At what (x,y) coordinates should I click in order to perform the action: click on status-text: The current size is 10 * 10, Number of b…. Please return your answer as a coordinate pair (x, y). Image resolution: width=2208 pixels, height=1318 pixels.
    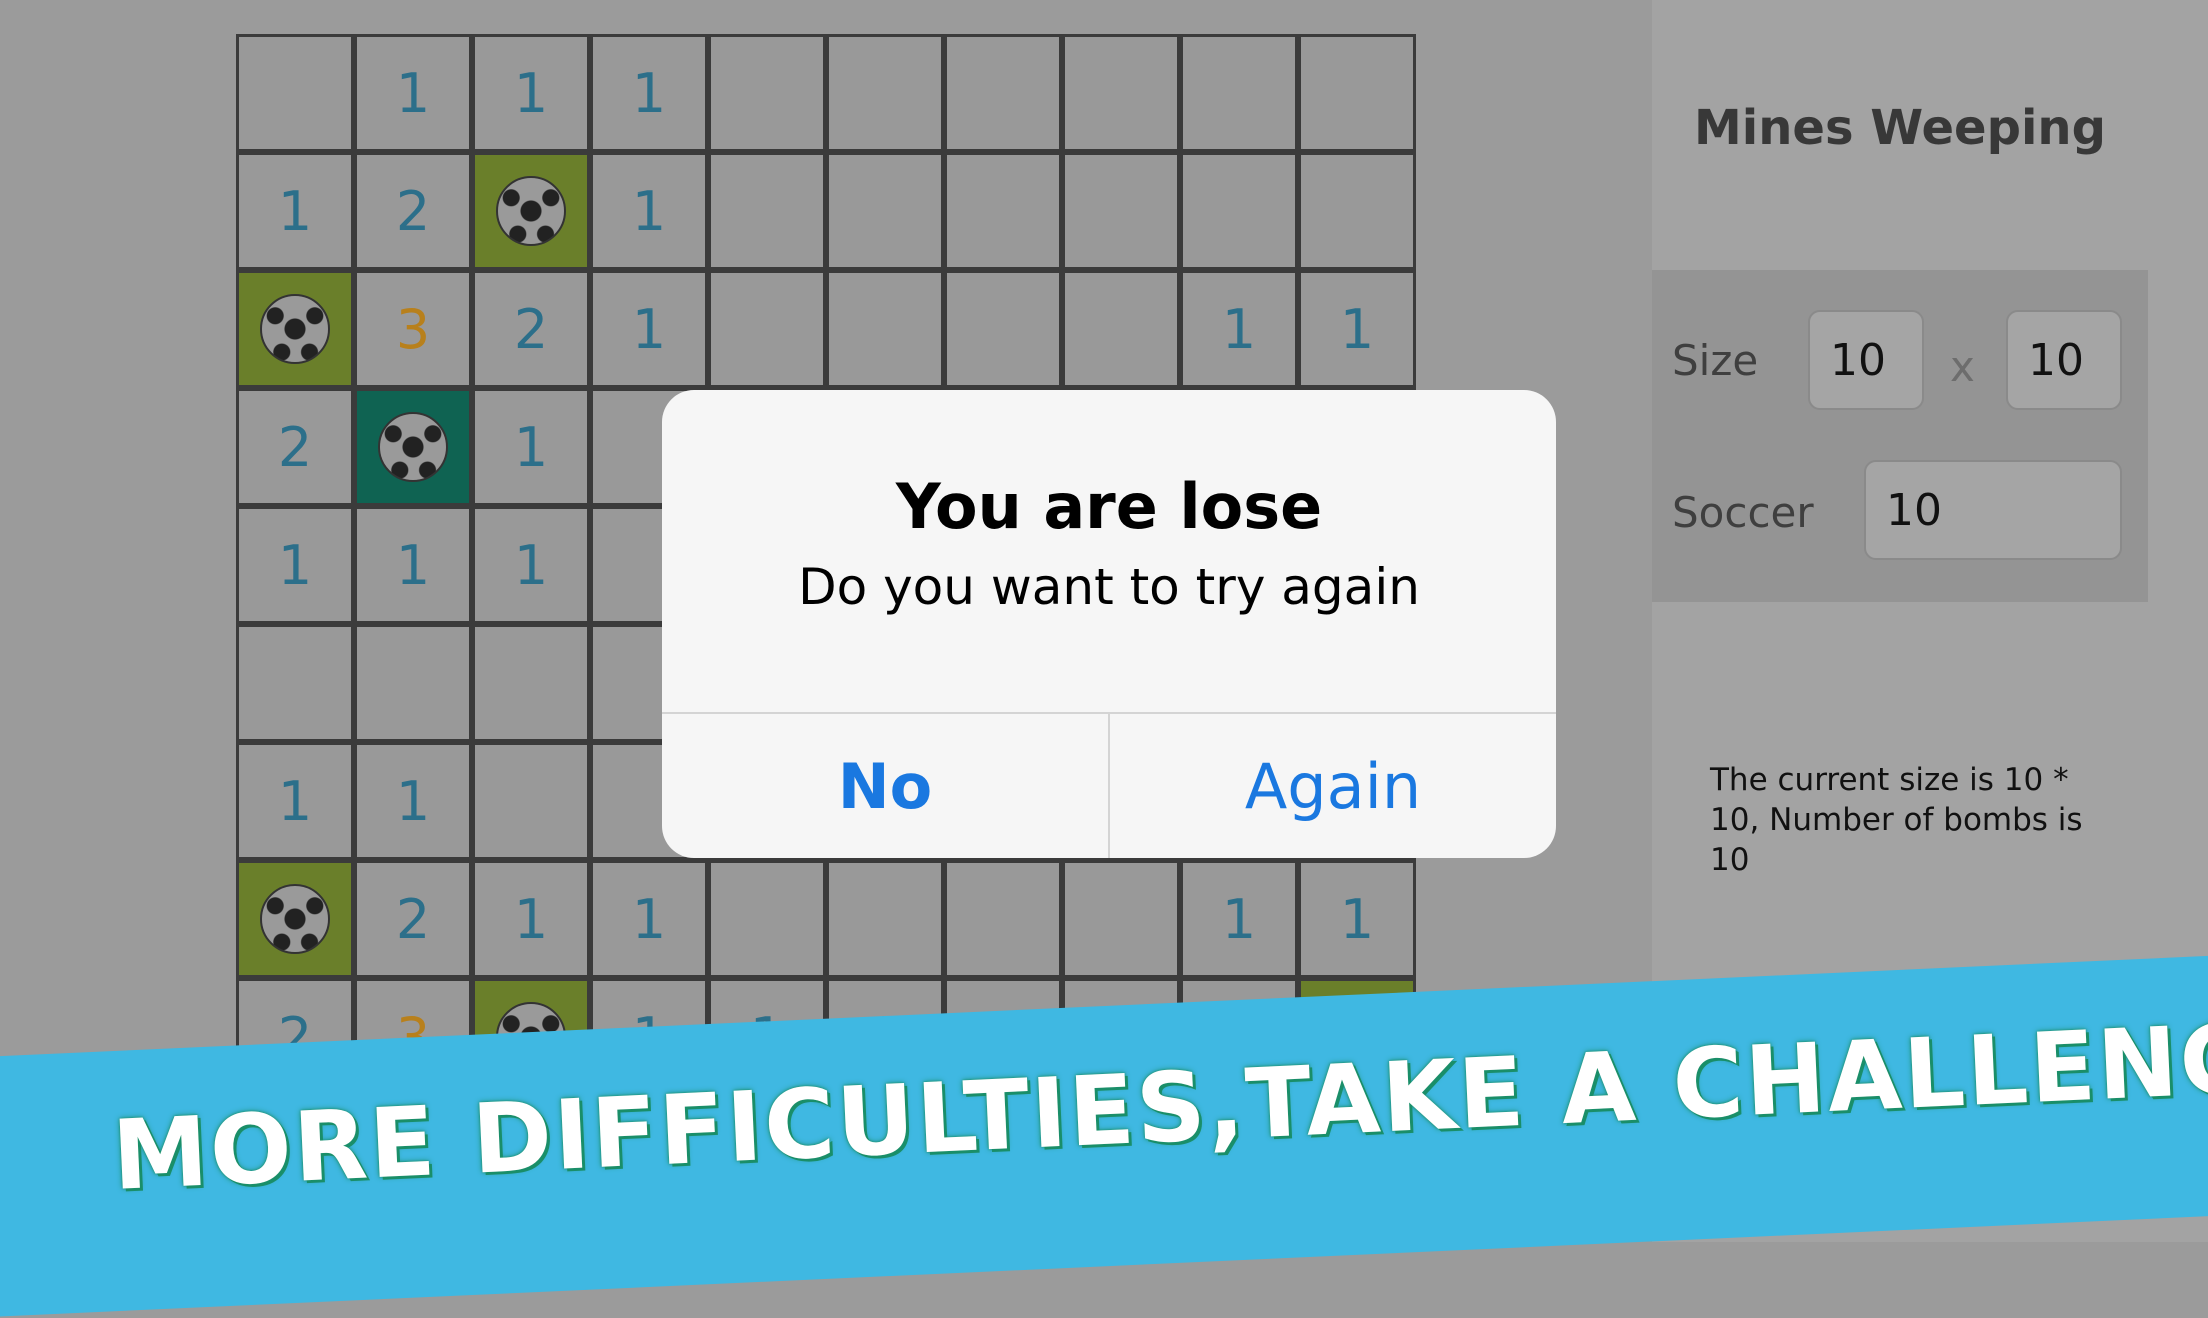
    Looking at the image, I should click on (1896, 820).